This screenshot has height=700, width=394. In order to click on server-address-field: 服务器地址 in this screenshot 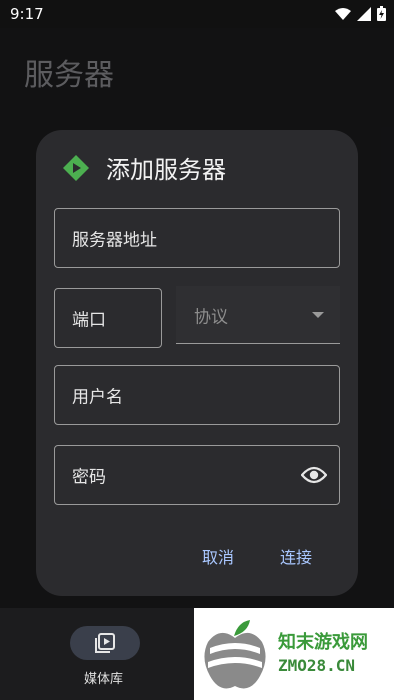, I will do `click(197, 238)`.